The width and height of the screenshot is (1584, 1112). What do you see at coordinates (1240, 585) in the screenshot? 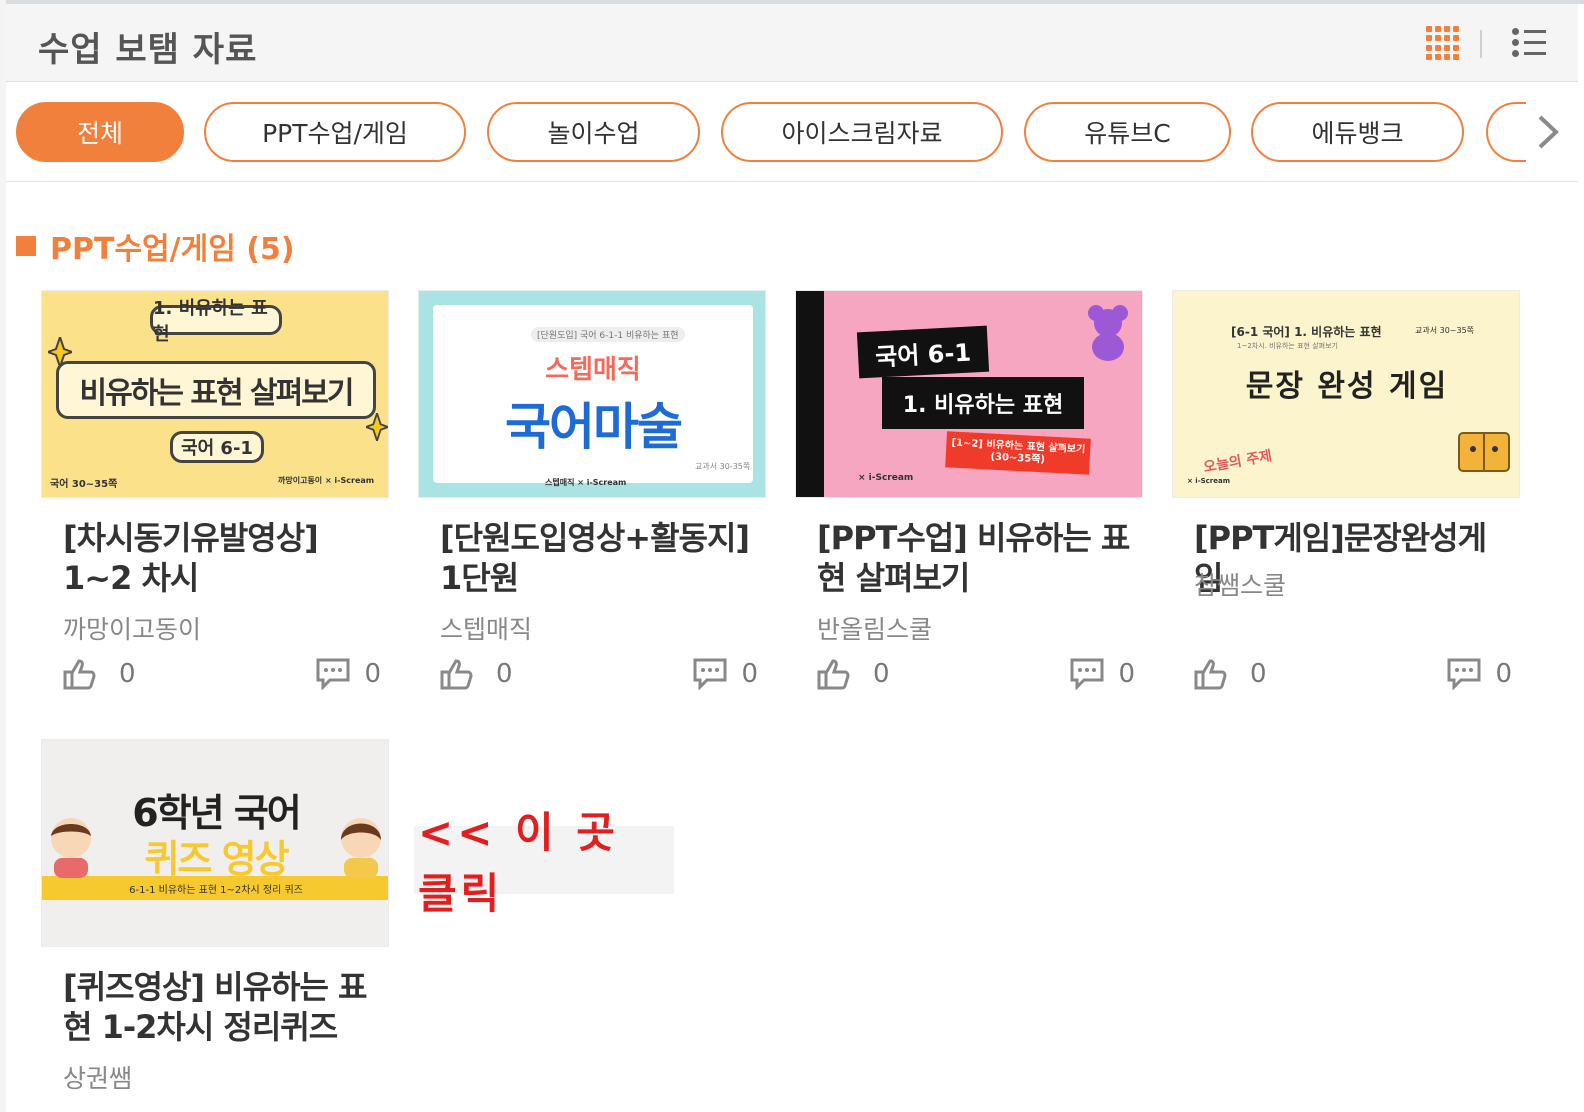
I see `card-author: 참쌤스쿨` at bounding box center [1240, 585].